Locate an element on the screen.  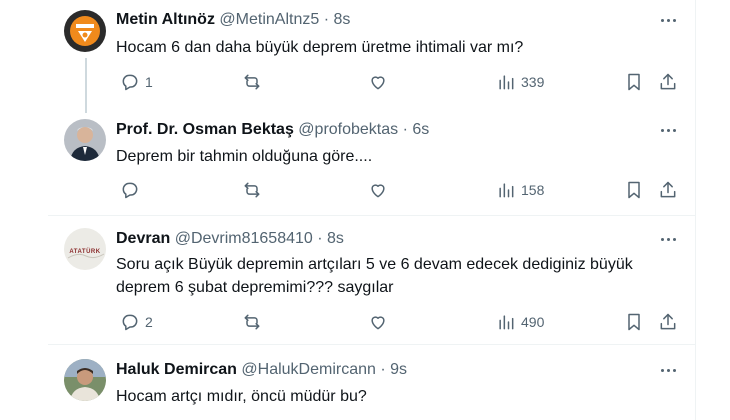
author-name: Metin Altınöz is located at coordinates (165, 19).